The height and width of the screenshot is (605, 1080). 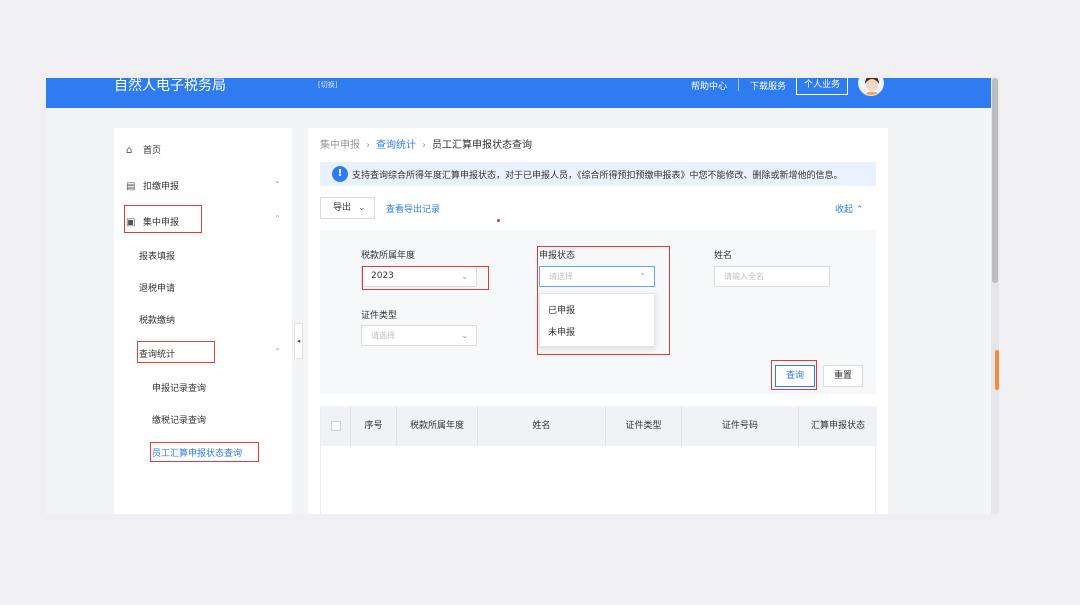 I want to click on highlight-box-year, so click(x=425, y=278).